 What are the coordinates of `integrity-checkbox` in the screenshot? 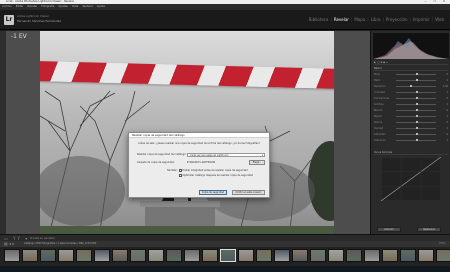 It's located at (180, 170).